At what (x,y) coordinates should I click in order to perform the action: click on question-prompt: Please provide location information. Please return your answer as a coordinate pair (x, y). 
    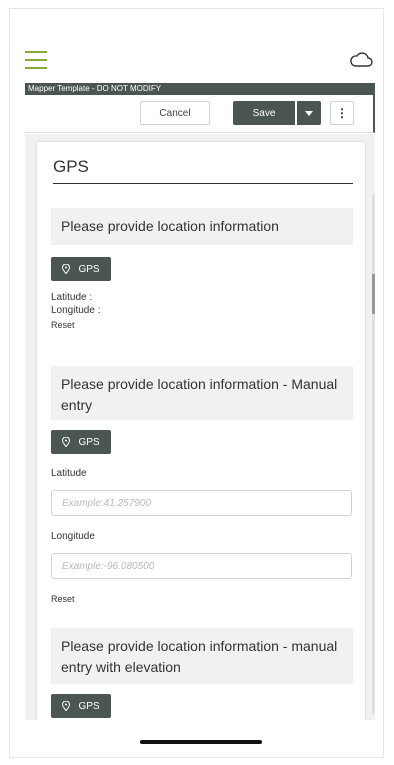
    Looking at the image, I should click on (202, 226).